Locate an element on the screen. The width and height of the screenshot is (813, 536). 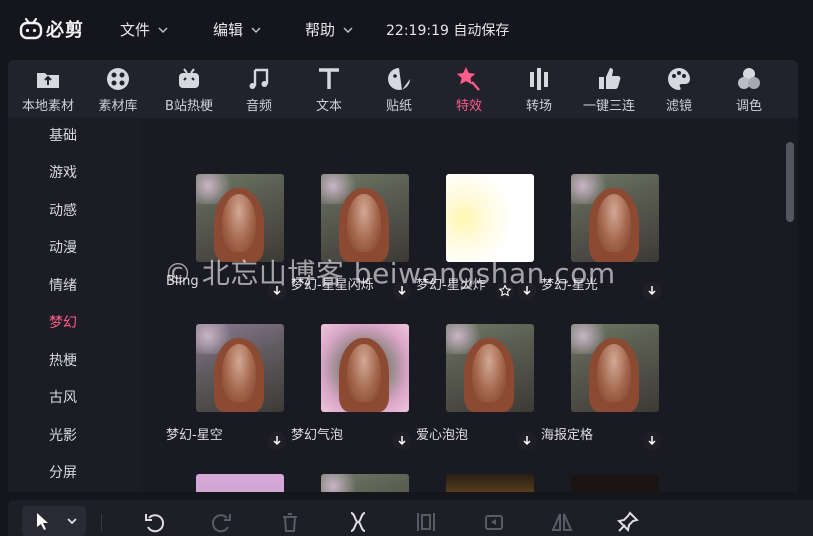
effects-category-sidebar: 基础 游戏 动感 动漫 情绪 梦幻 热梗 古风 光影 分屏 is located at coordinates (75, 305).